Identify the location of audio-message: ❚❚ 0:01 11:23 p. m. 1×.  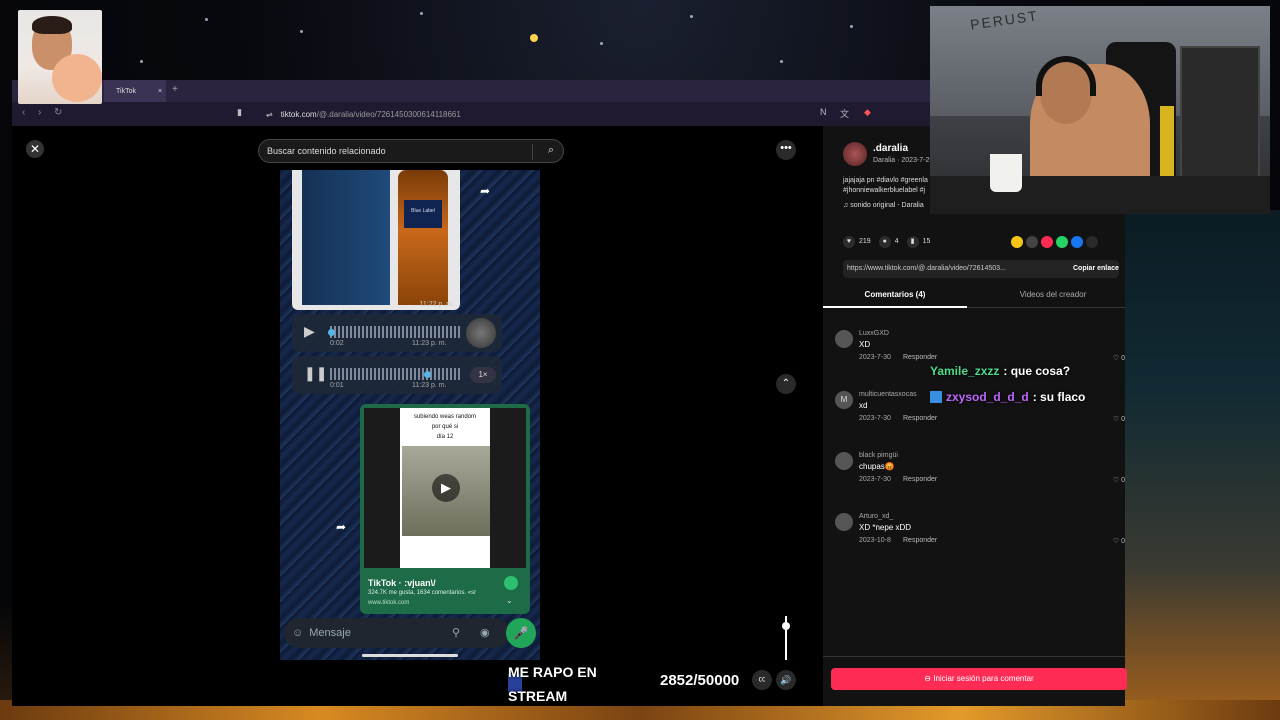
(397, 375).